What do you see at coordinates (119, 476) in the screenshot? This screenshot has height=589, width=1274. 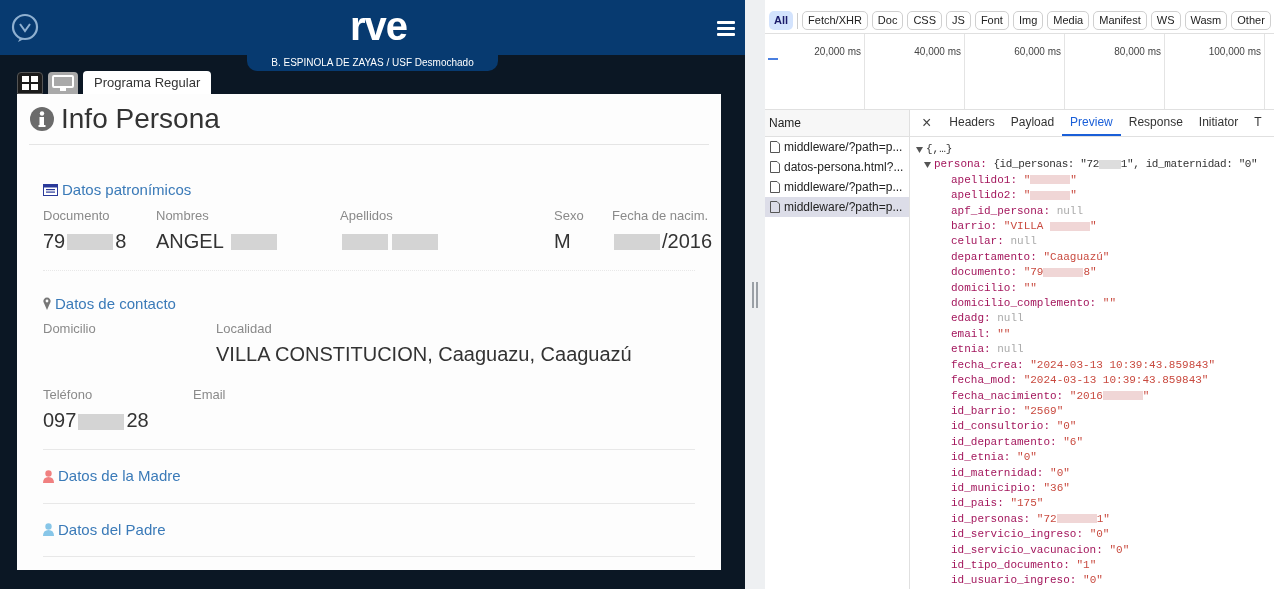 I see `section-link: Datos de la Madre` at bounding box center [119, 476].